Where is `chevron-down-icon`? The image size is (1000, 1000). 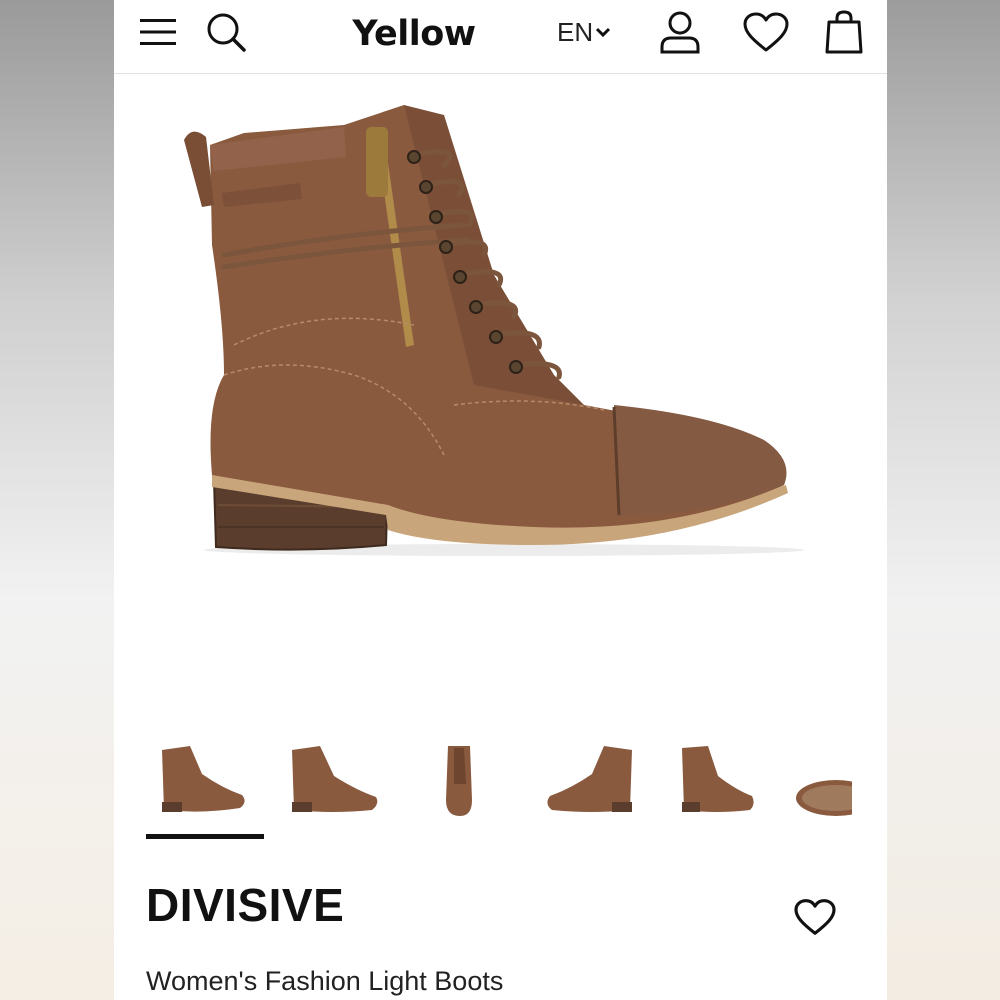 chevron-down-icon is located at coordinates (603, 32).